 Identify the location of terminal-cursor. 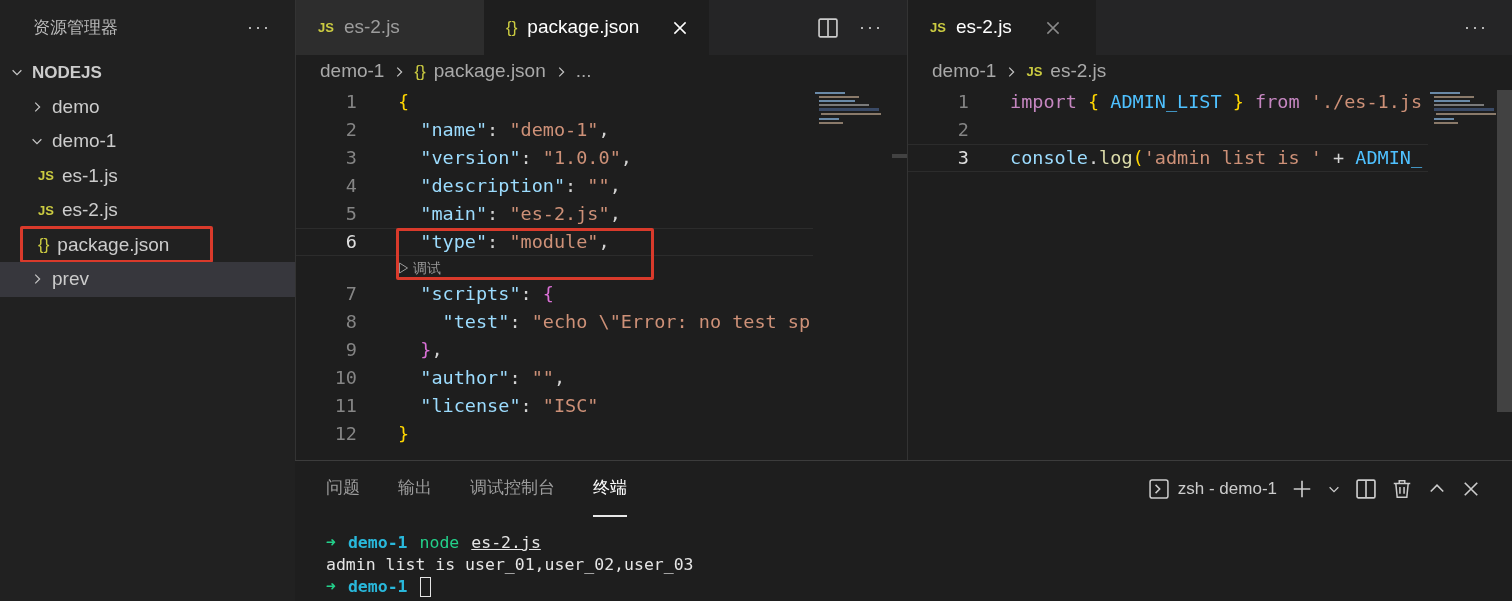
(425, 587).